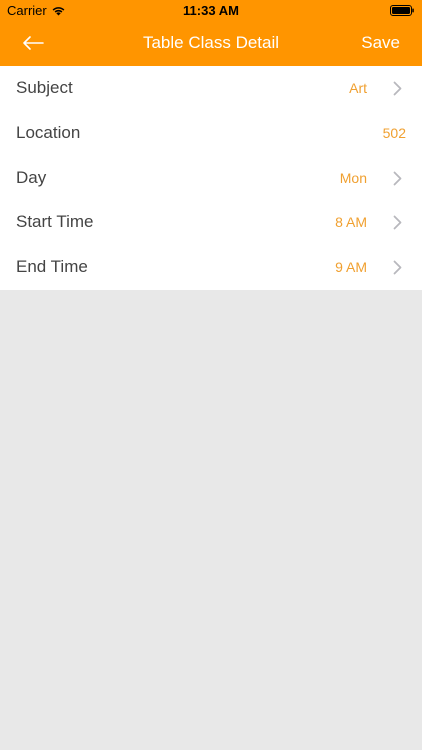 The image size is (422, 750). I want to click on row-subject: Subject Art, so click(211, 88).